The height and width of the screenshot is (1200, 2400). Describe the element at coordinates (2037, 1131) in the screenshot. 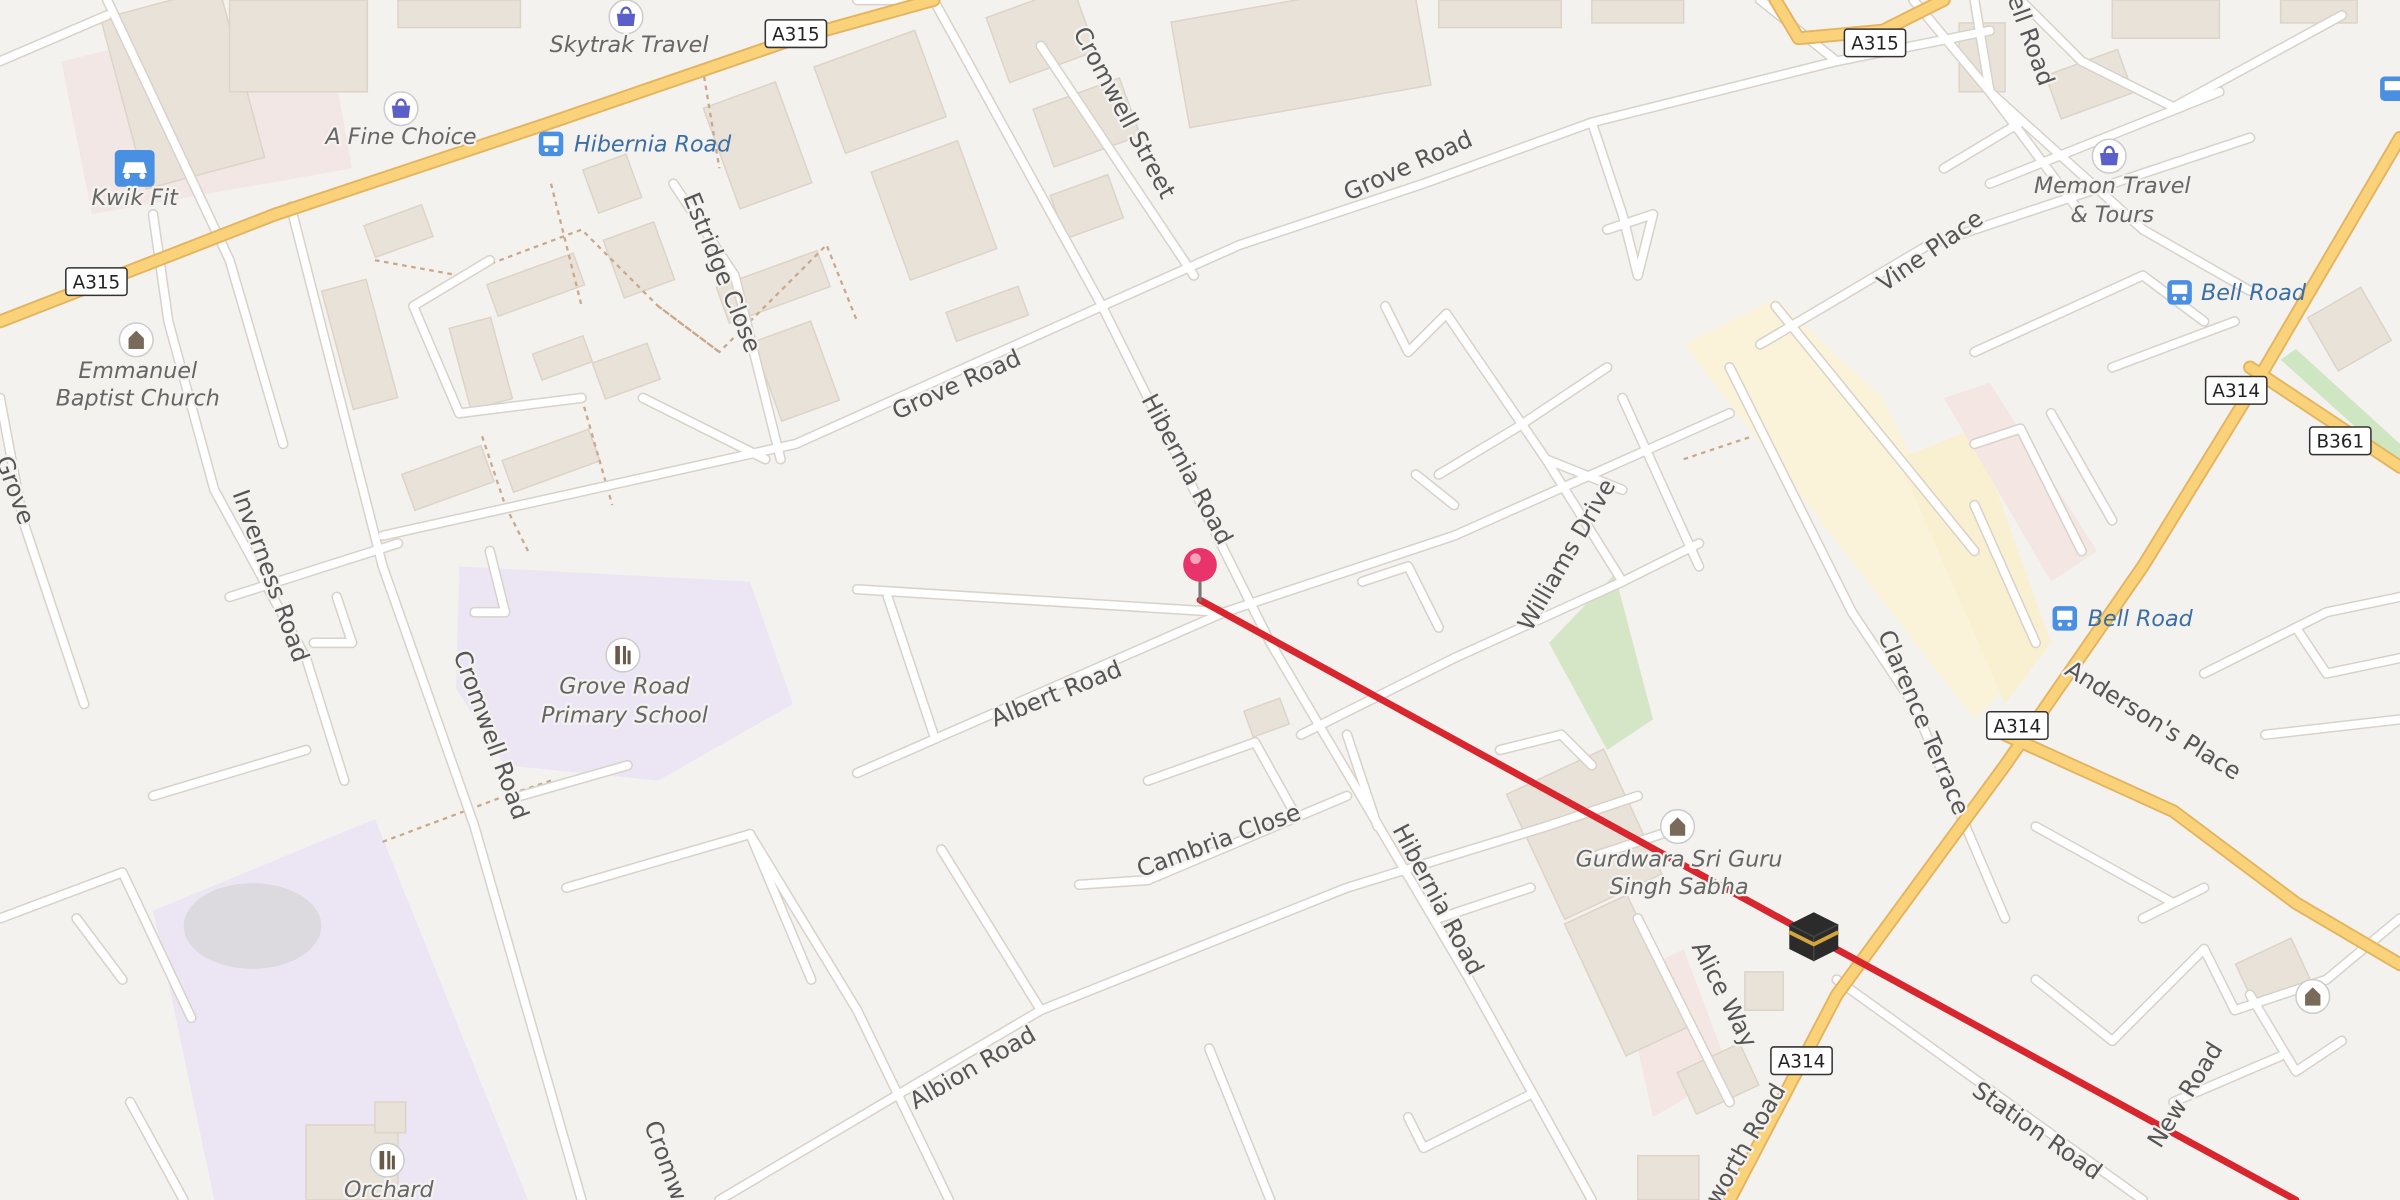

I see `street-label-station-road: Station Road` at that location.